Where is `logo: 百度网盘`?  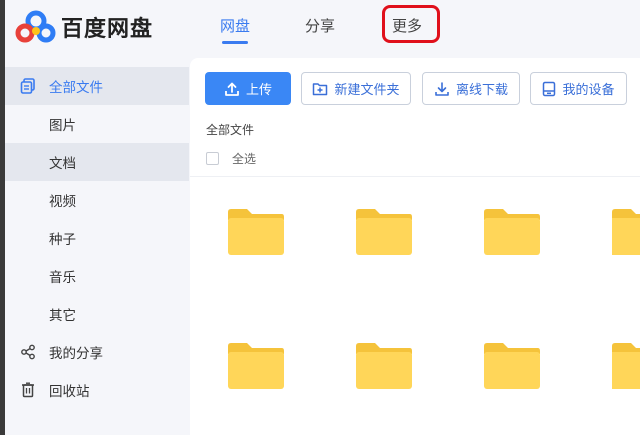
logo: 百度网盘 is located at coordinates (84, 27).